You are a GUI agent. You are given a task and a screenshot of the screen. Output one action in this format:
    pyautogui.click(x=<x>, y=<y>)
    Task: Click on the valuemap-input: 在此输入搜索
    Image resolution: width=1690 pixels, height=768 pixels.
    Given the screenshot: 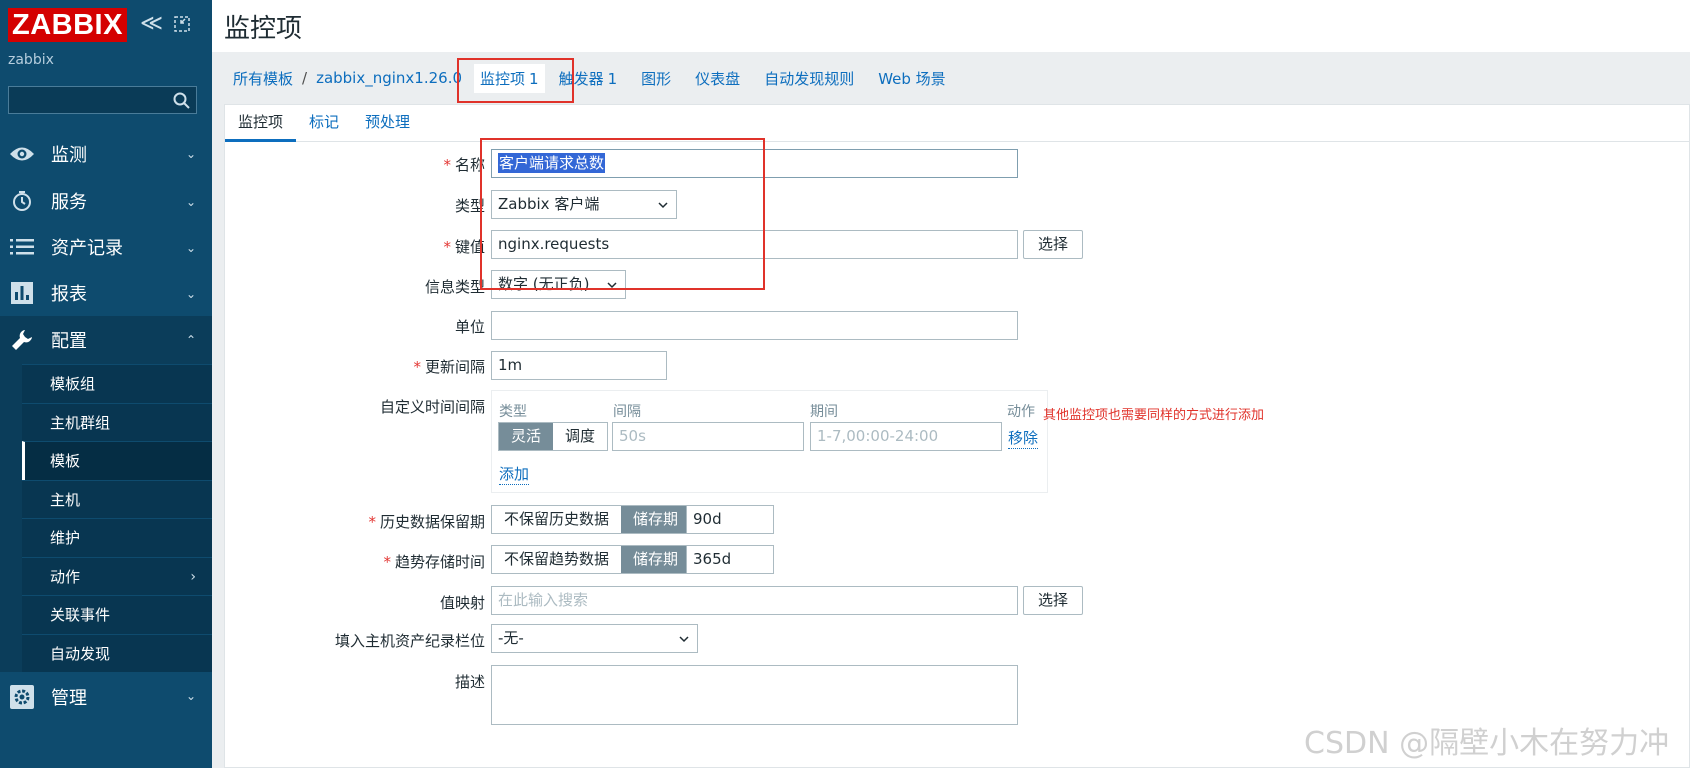 What is the action you would take?
    pyautogui.click(x=754, y=600)
    